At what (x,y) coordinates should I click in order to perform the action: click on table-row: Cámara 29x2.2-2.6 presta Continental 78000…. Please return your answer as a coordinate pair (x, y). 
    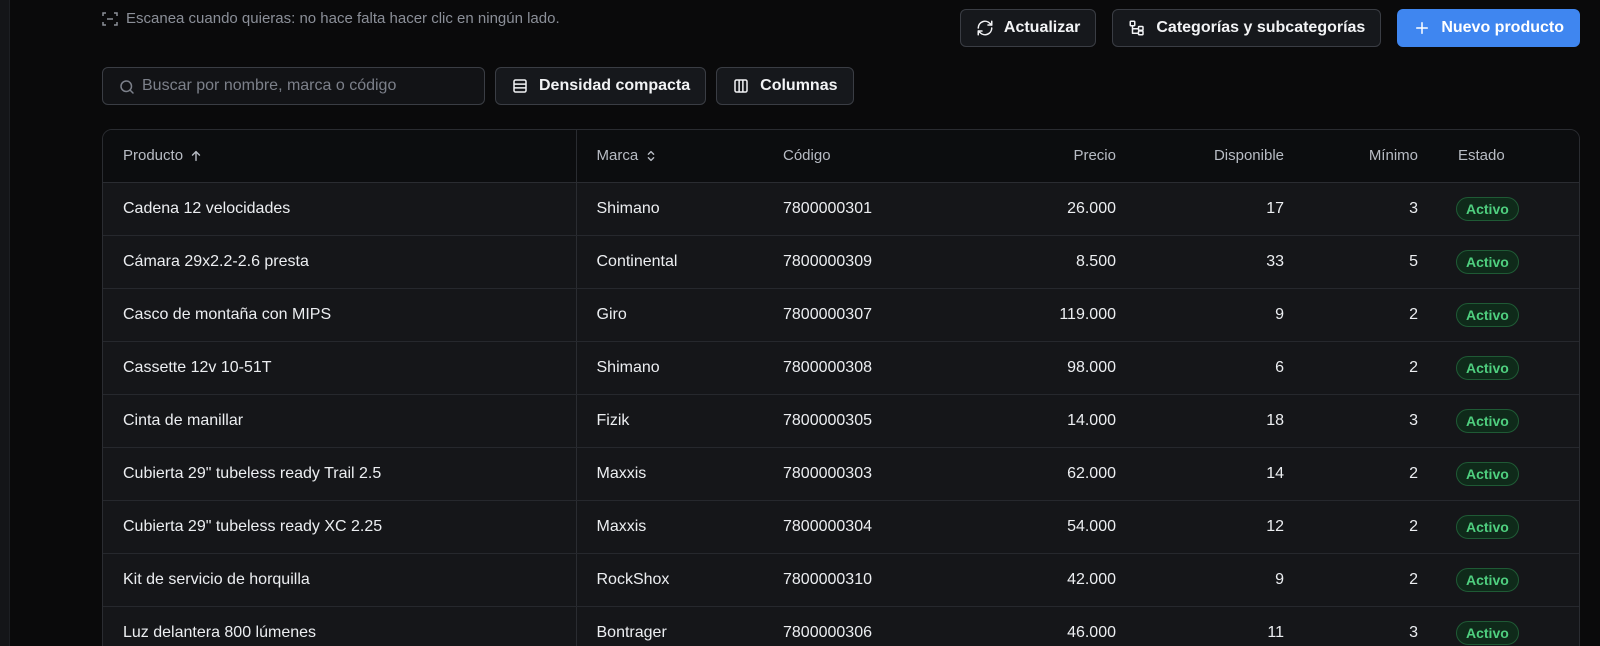
    Looking at the image, I should click on (841, 262).